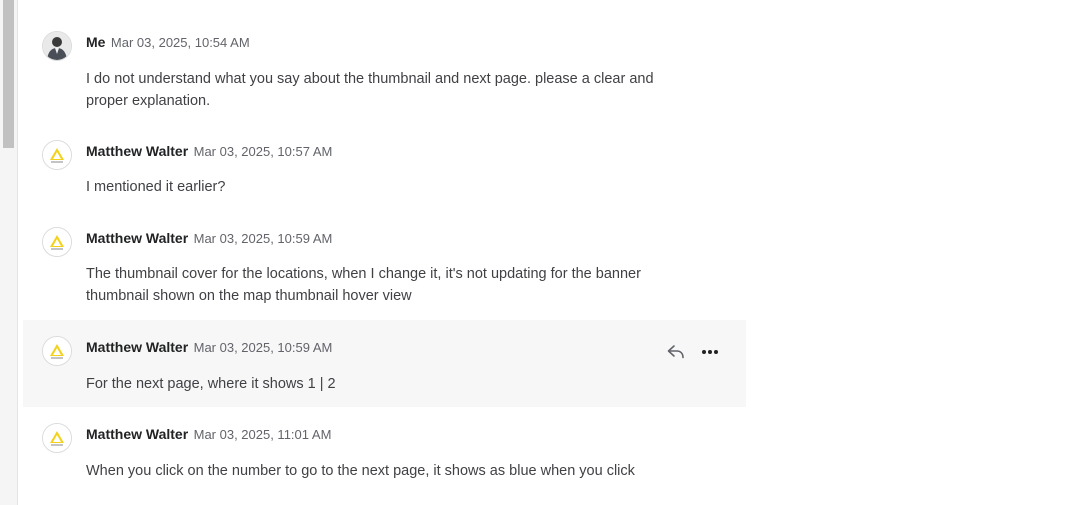  I want to click on reply-button, so click(676, 352).